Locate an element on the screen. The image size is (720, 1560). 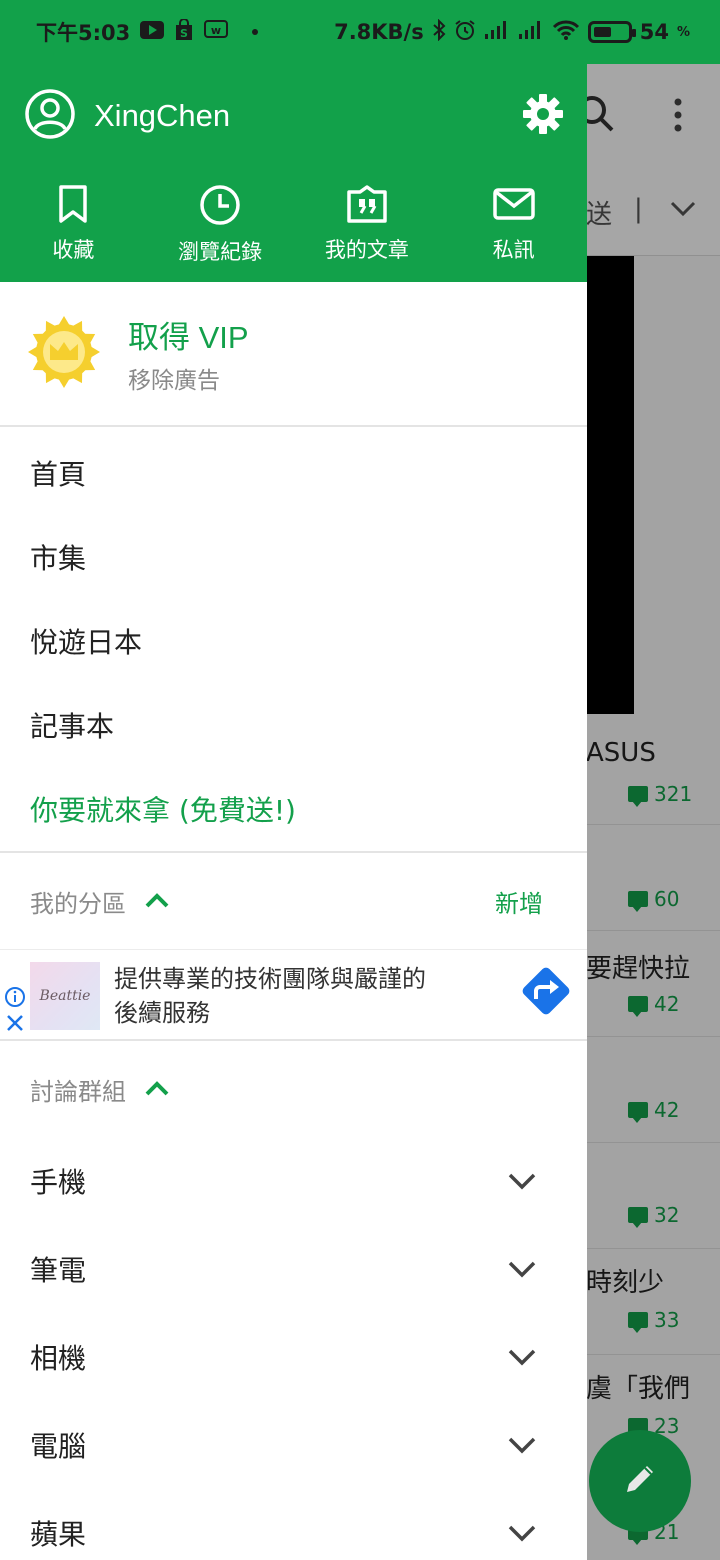
directions-arrow-icon is located at coordinates (546, 993).